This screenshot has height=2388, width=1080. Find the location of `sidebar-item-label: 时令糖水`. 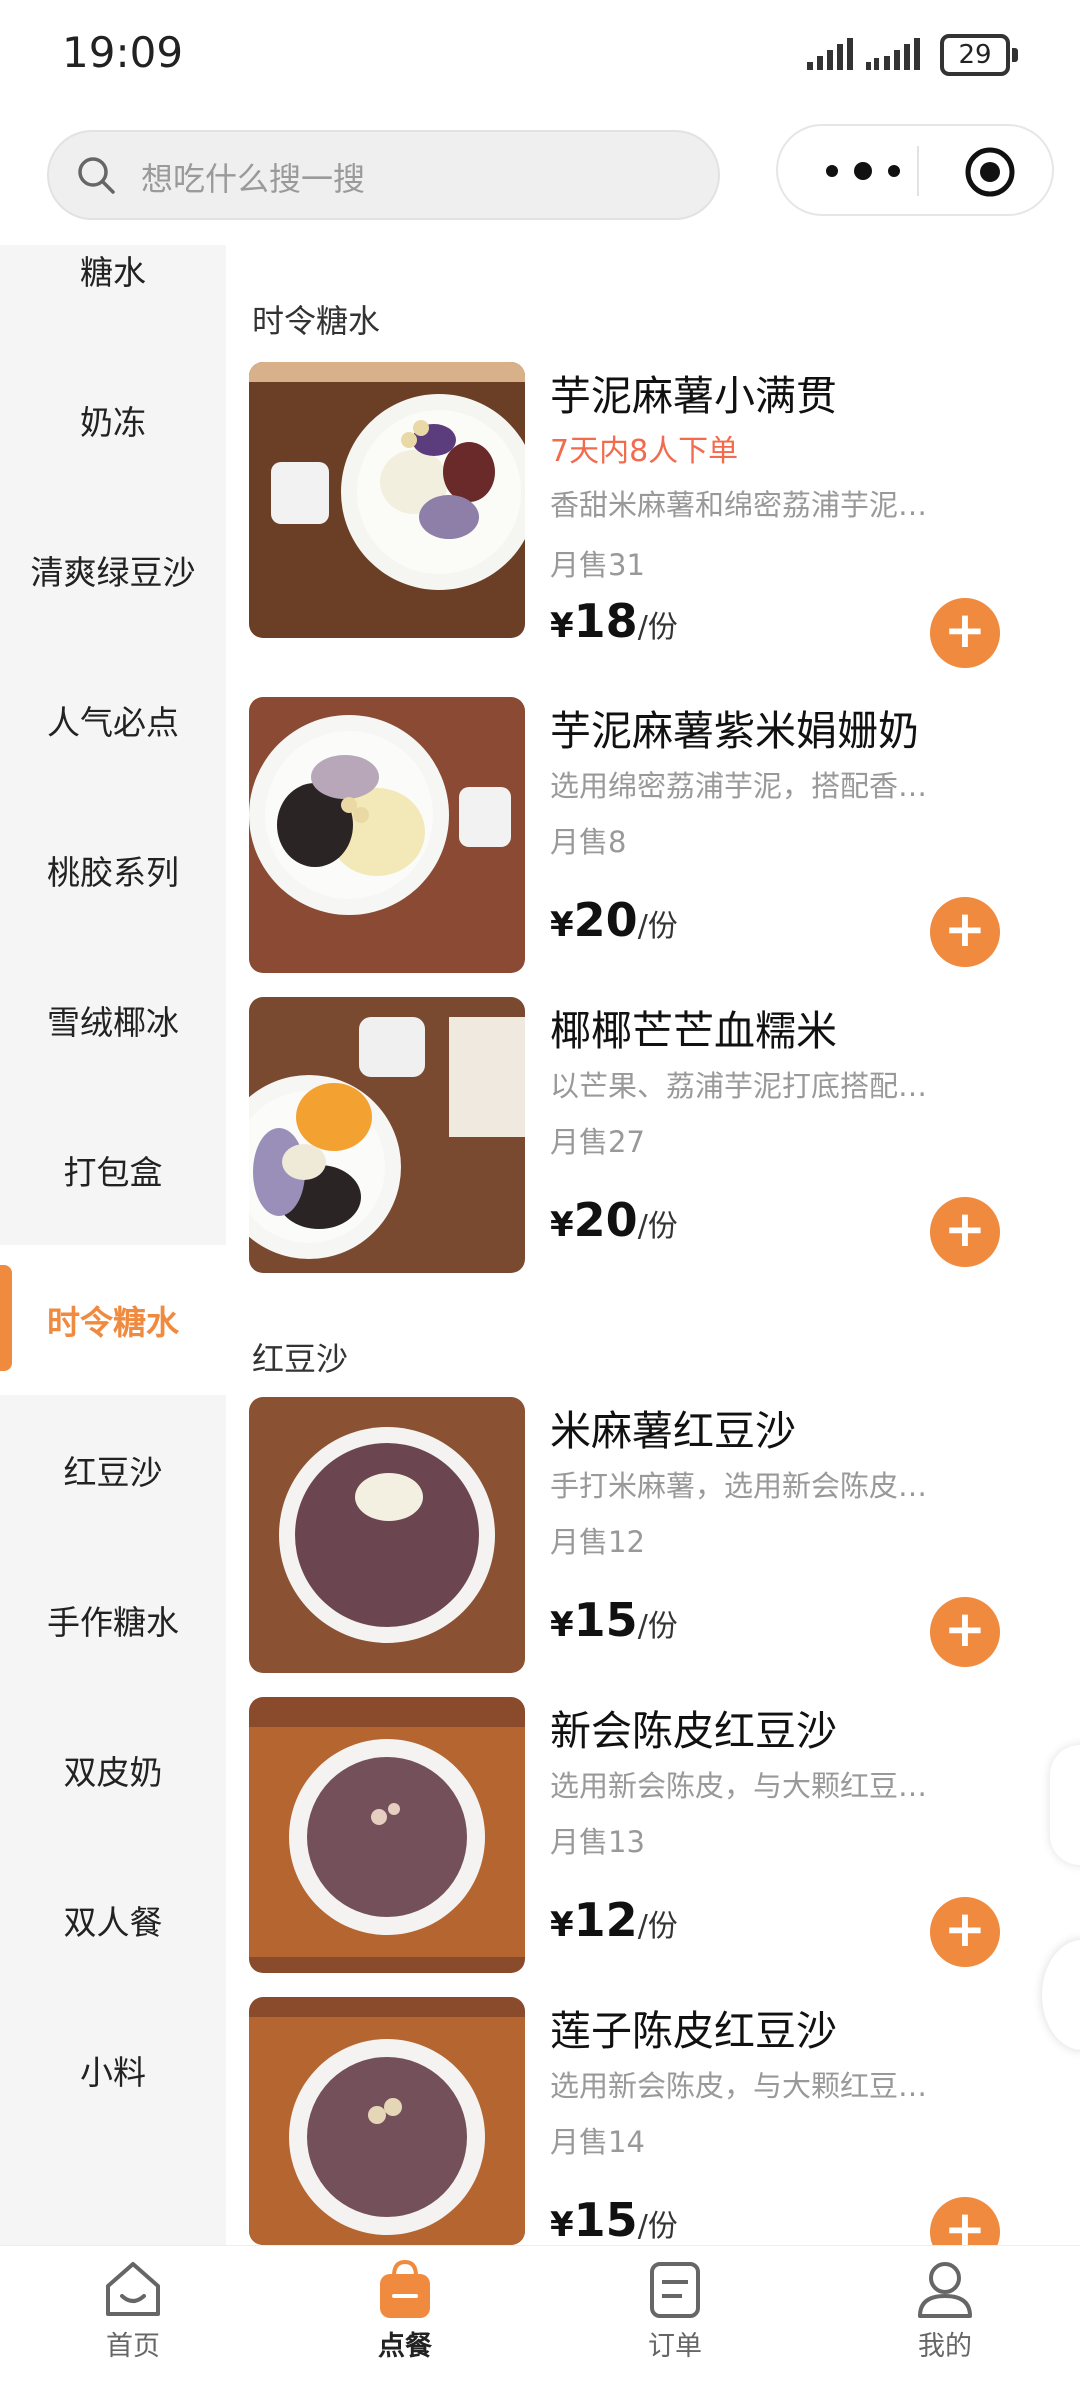

sidebar-item-label: 时令糖水 is located at coordinates (113, 1322).